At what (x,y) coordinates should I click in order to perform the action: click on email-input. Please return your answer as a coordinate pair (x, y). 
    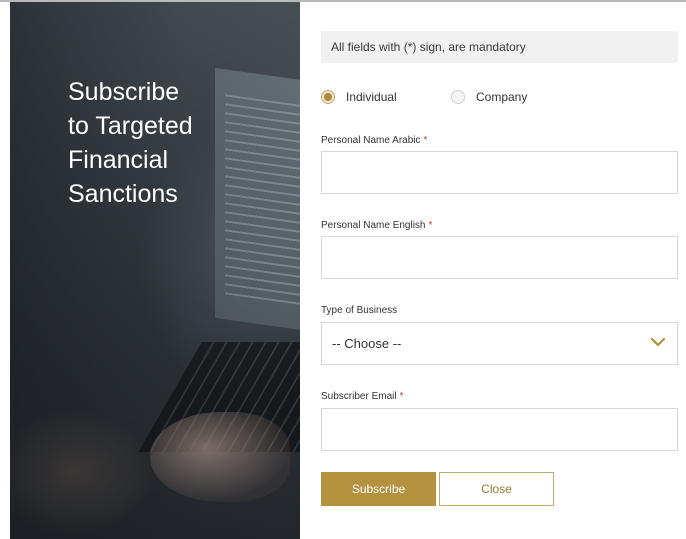
    Looking at the image, I should click on (499, 429).